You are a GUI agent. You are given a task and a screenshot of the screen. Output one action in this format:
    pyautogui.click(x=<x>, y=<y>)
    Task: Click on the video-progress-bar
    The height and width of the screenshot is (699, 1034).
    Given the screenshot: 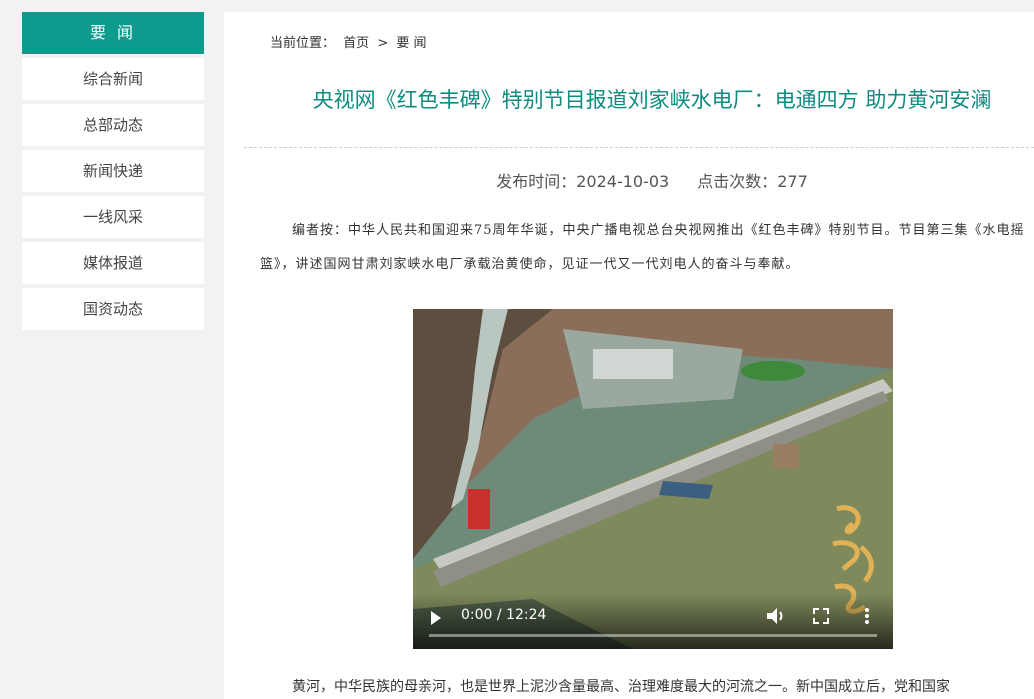 What is the action you would take?
    pyautogui.click(x=653, y=635)
    